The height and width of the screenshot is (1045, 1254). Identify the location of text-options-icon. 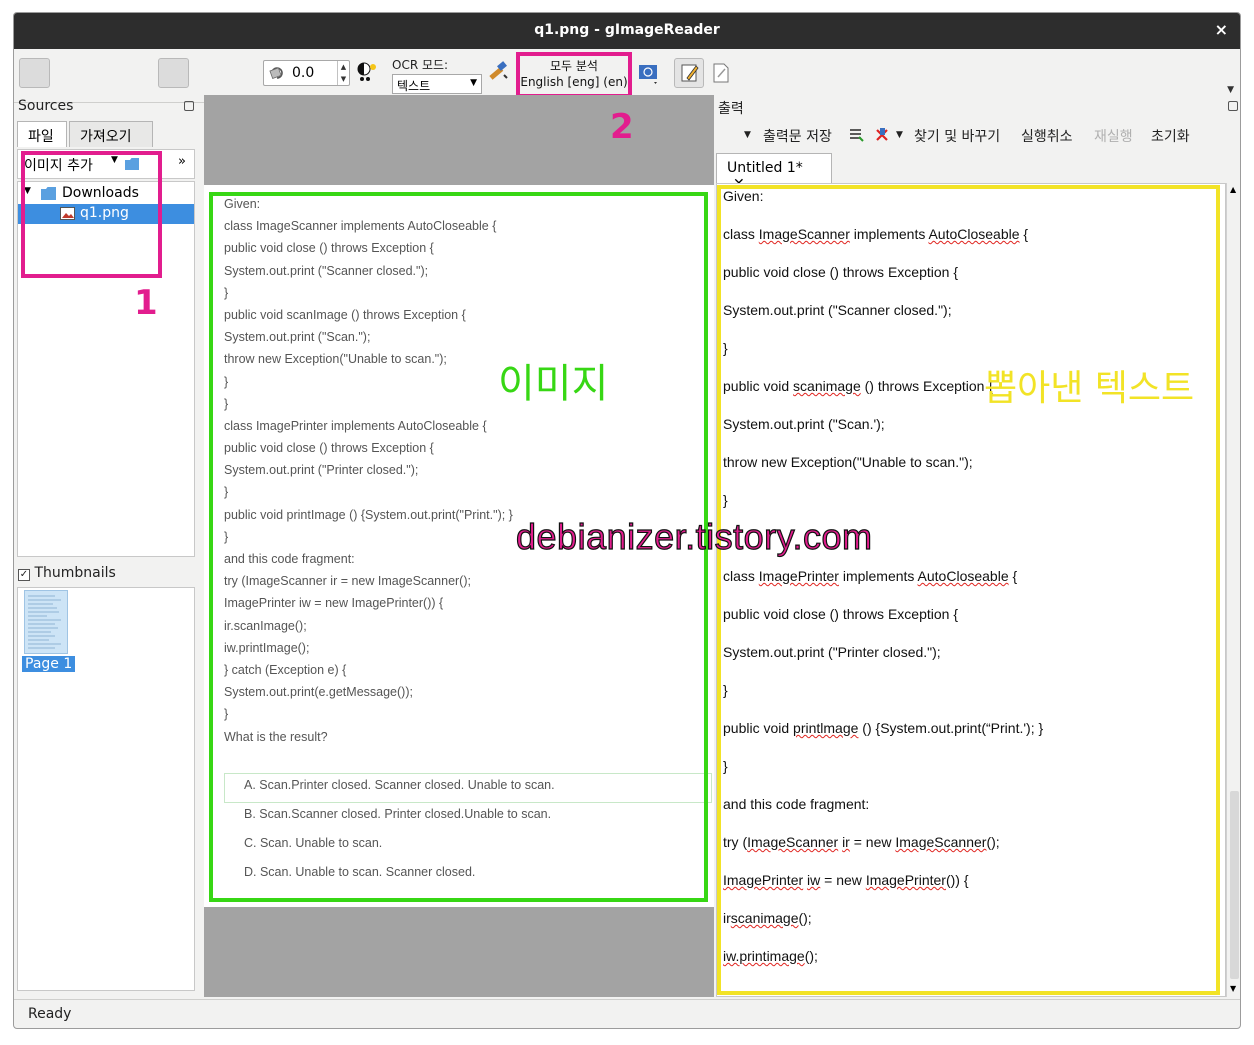
(857, 135).